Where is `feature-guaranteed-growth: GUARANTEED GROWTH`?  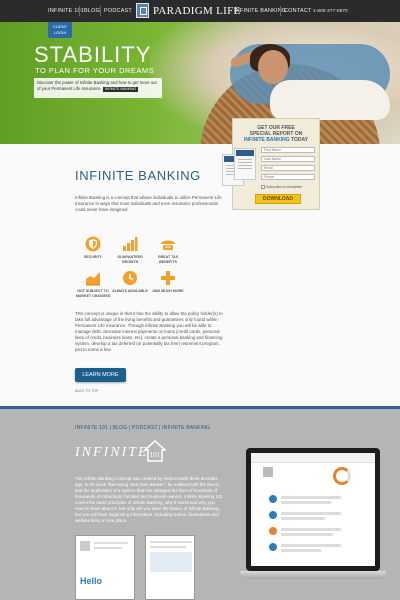 feature-guaranteed-growth: GUARANTEED GROWTH is located at coordinates (130, 250).